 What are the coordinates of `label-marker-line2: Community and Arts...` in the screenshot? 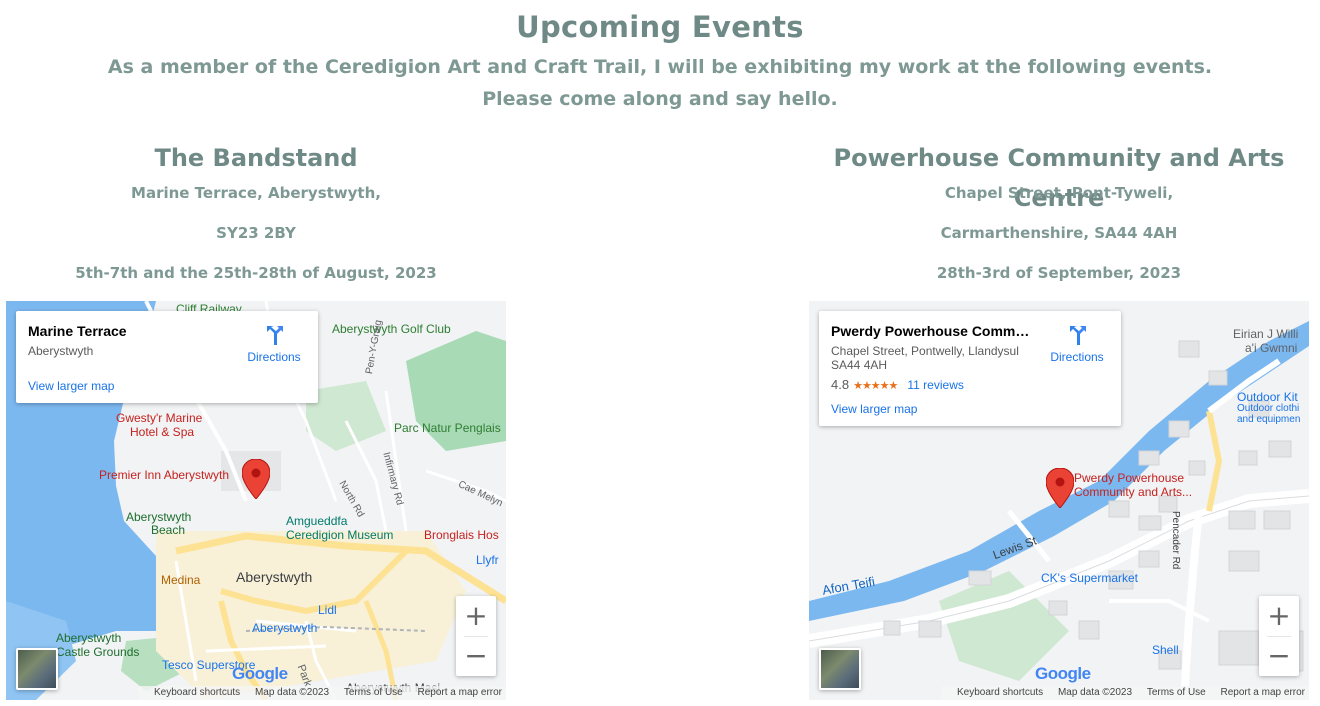 It's located at (1133, 492).